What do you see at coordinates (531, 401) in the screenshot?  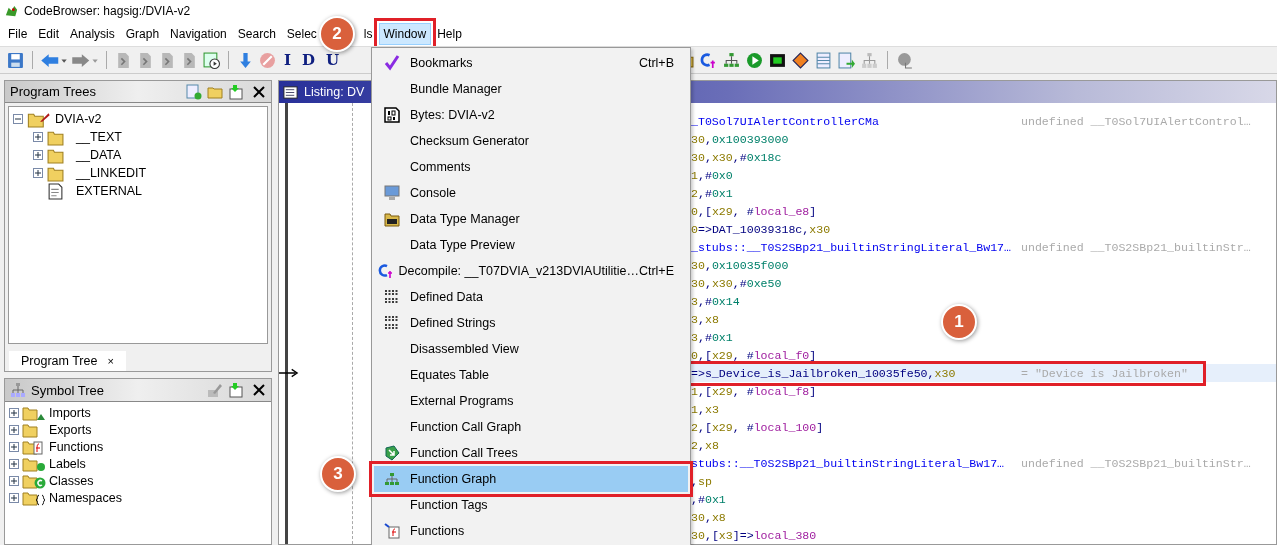 I see `menu-item: External Programs` at bounding box center [531, 401].